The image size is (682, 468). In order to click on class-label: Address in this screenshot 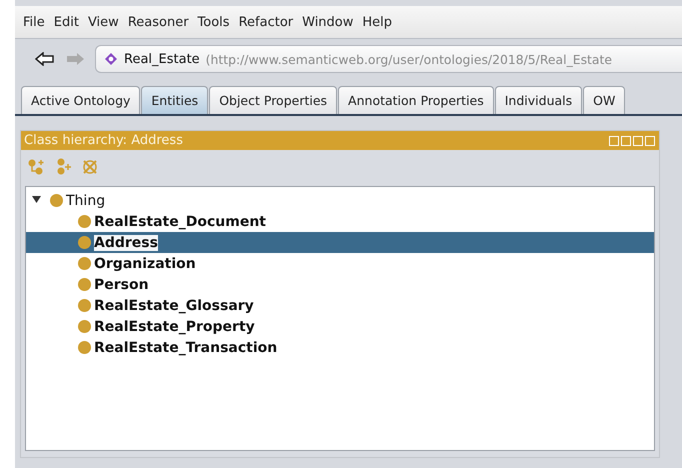, I will do `click(126, 242)`.